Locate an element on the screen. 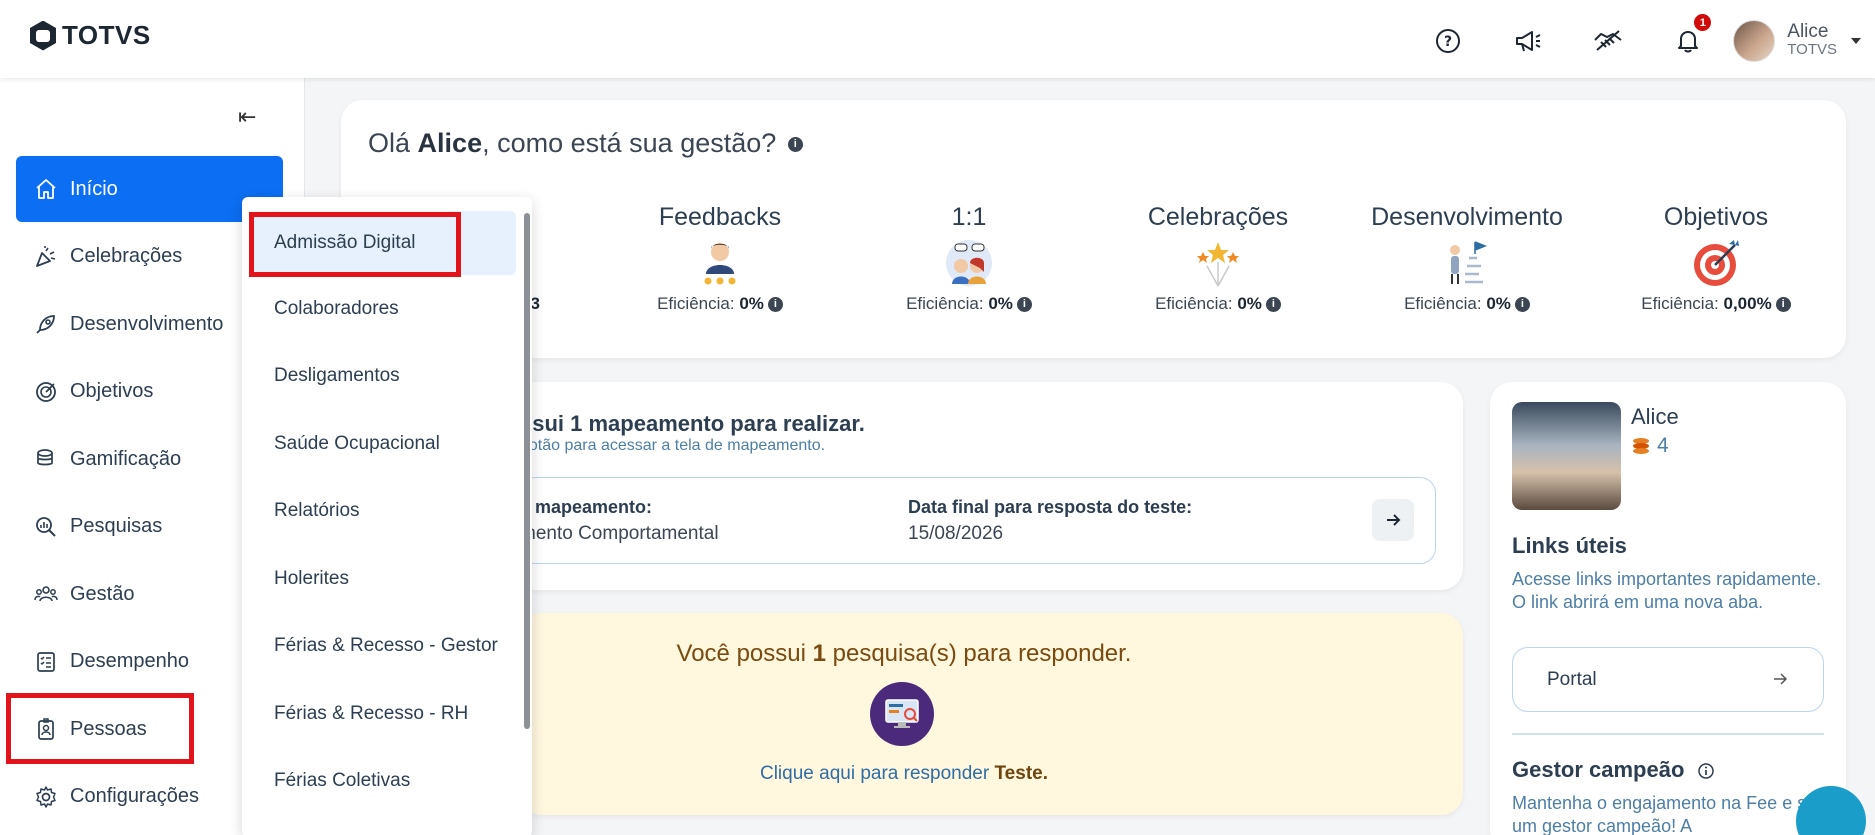  user-name: Alice is located at coordinates (1808, 31).